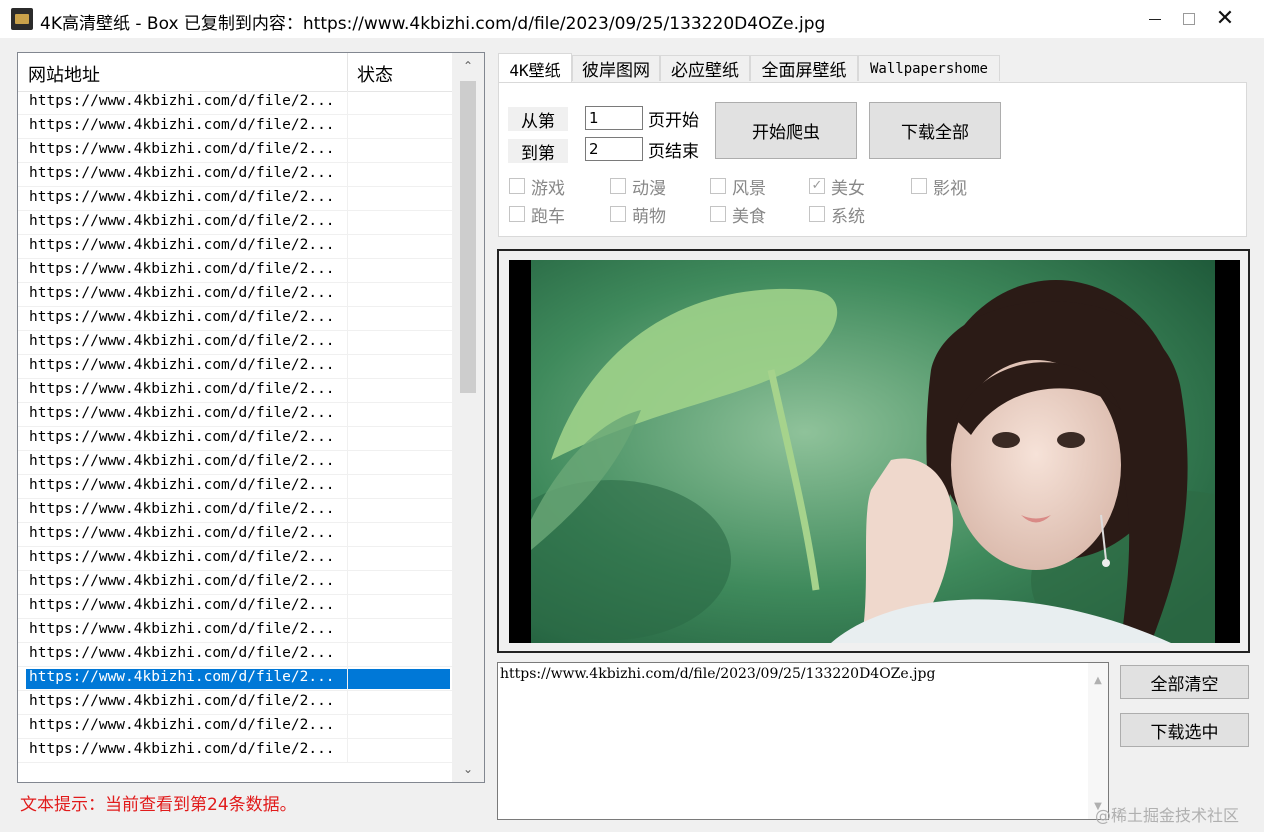  What do you see at coordinates (1098, 680) in the screenshot?
I see `chevron-up-icon: ▲` at bounding box center [1098, 680].